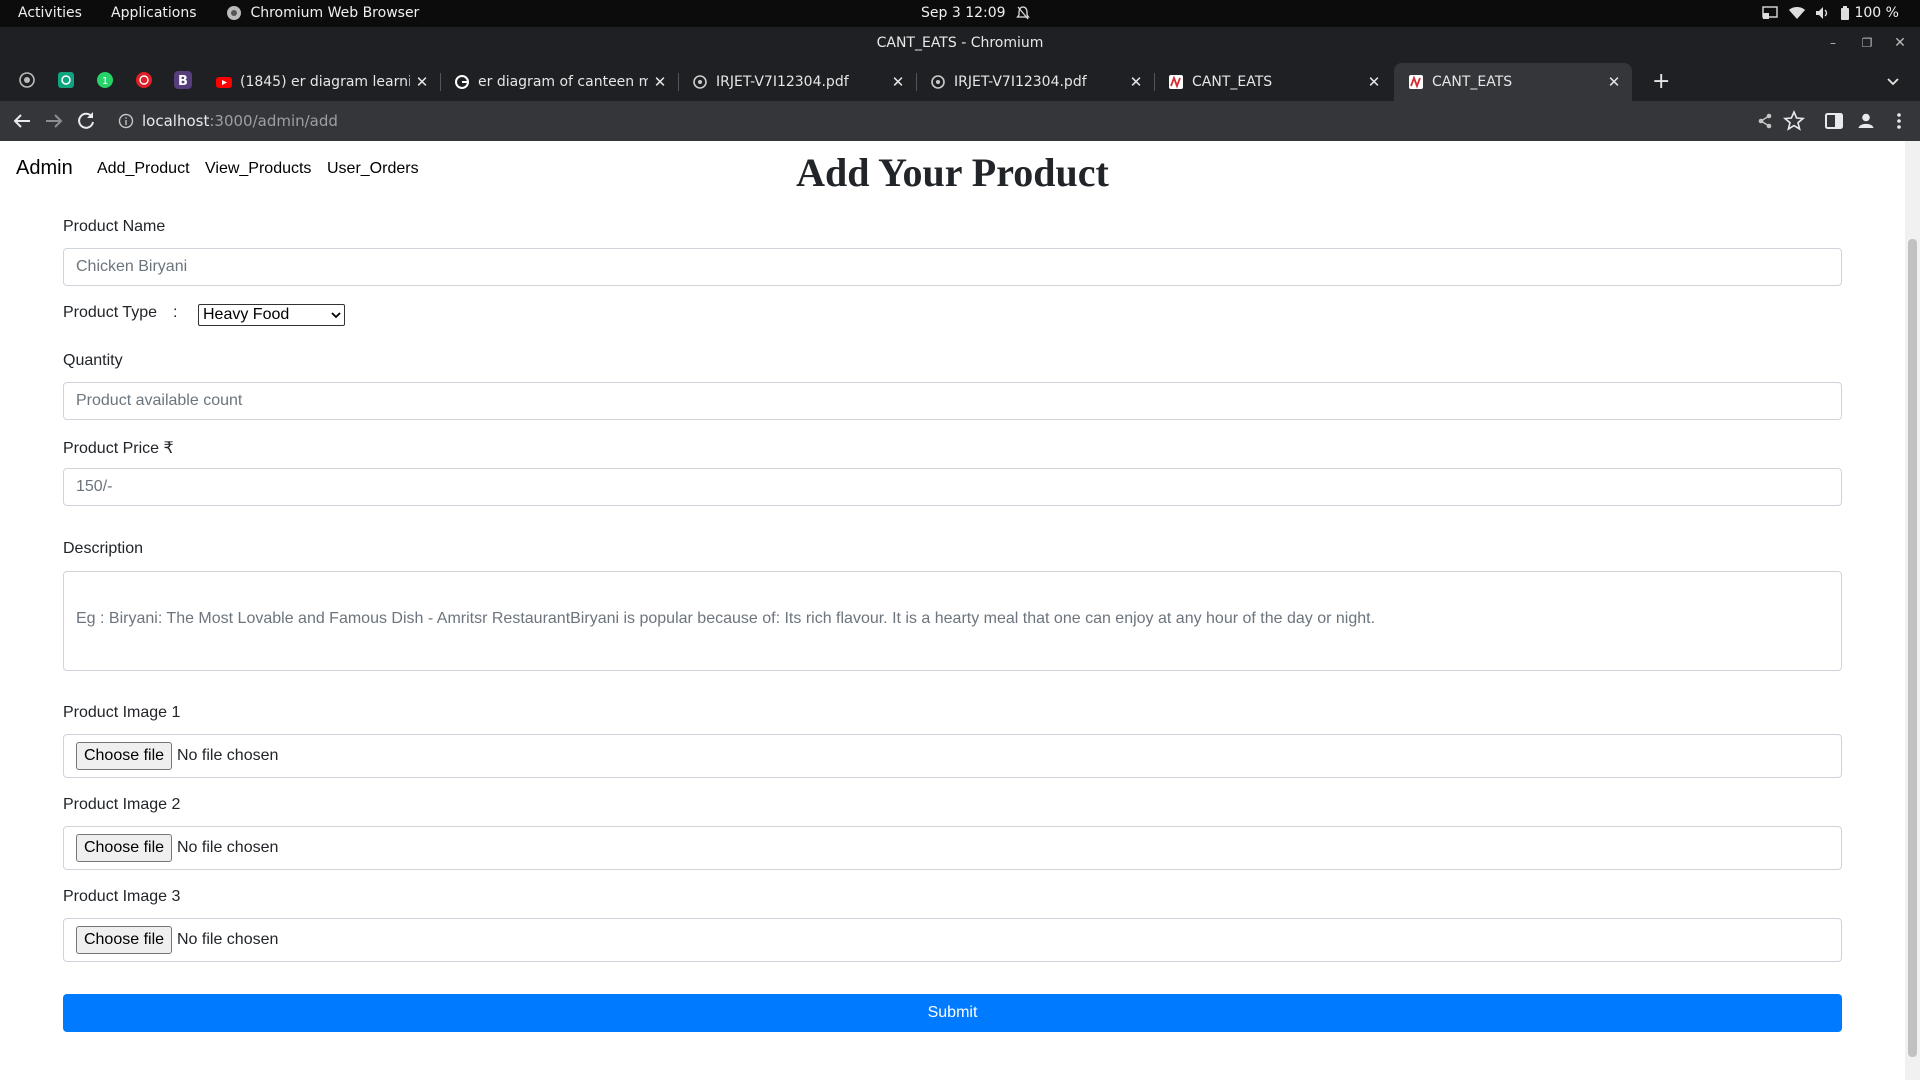  I want to click on navbar-brand: Admin, so click(44, 168).